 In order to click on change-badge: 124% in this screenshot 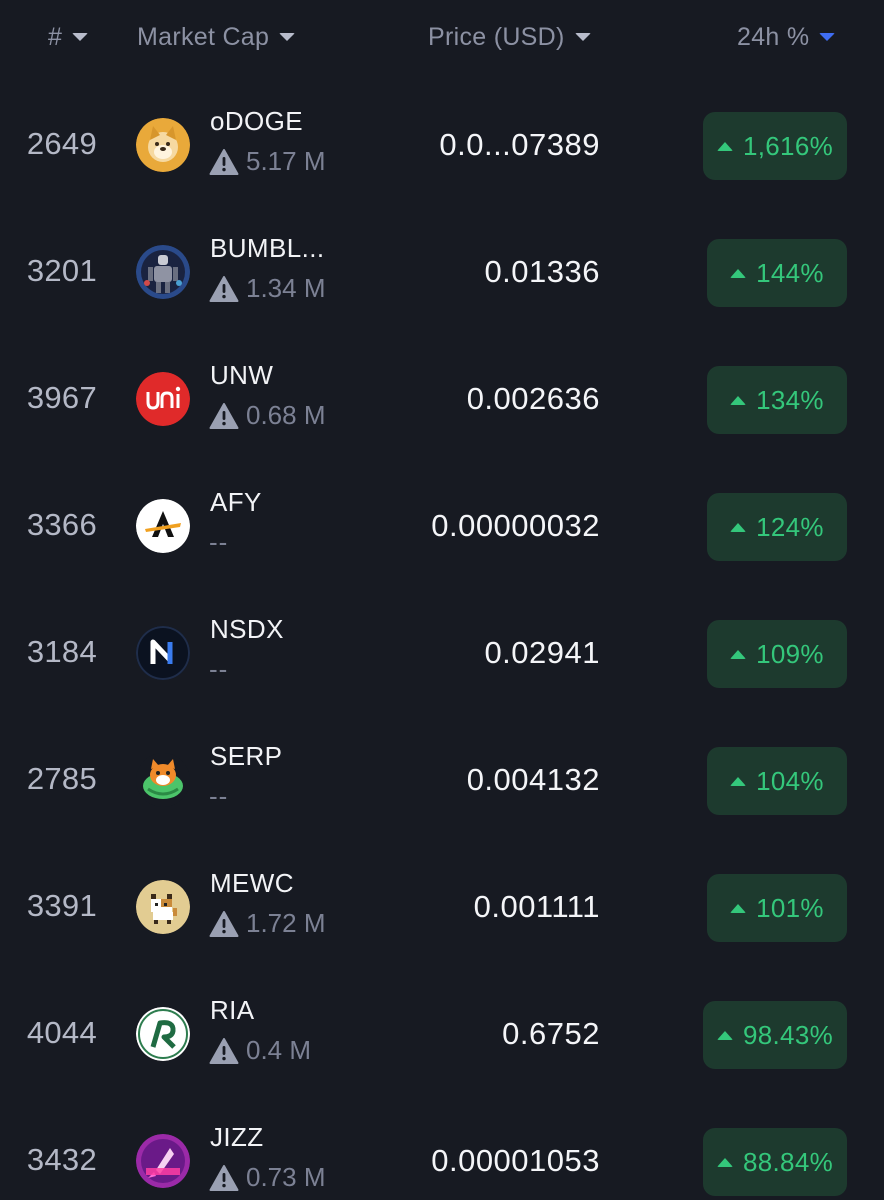, I will do `click(777, 527)`.